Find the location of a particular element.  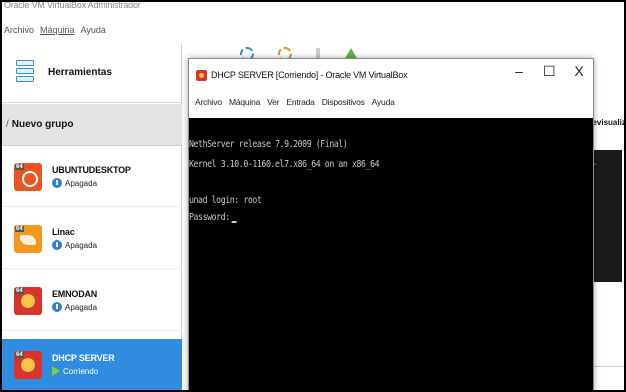

vm-item-dhcp-server: 64 DHCP SERVER Corriendo is located at coordinates (92, 365).